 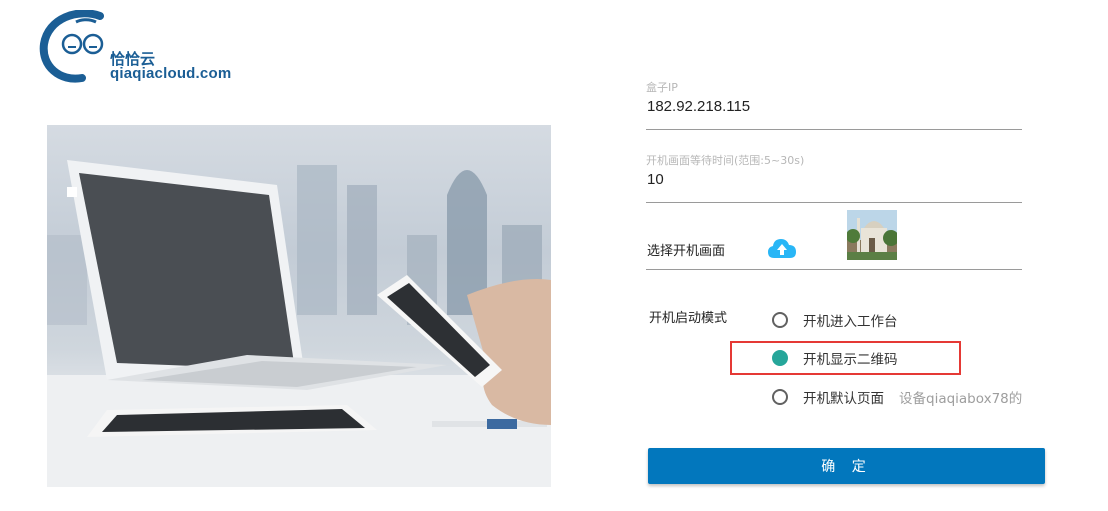 I want to click on radio-label: 开机默认页面, so click(x=843, y=399).